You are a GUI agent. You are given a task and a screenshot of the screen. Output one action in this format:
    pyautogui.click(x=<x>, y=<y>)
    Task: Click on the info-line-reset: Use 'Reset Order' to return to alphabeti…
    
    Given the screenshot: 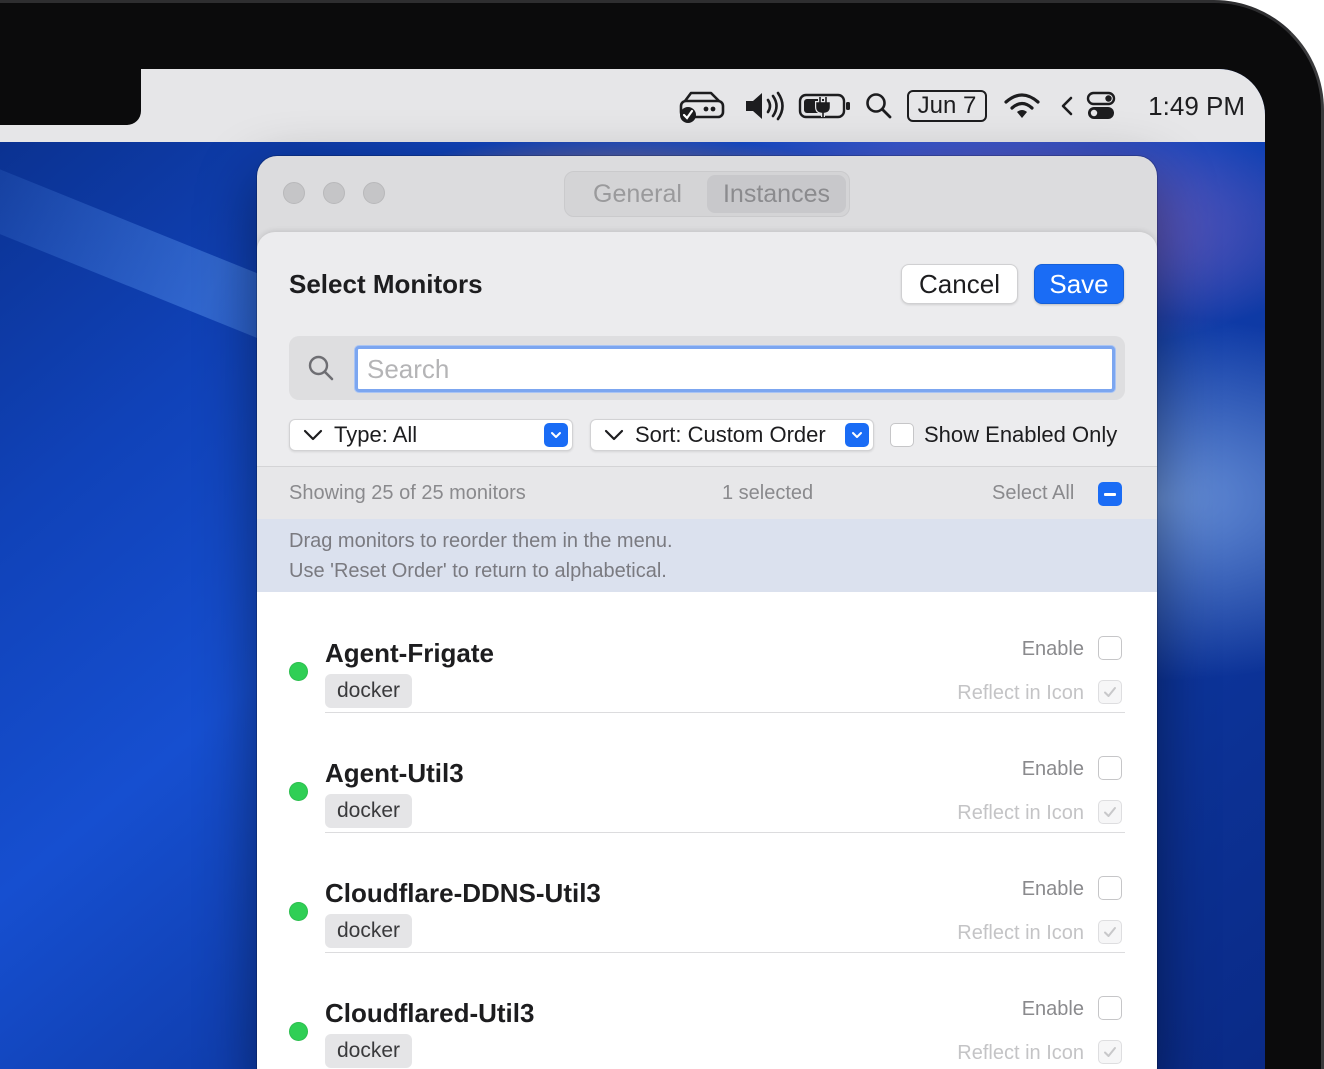 What is the action you would take?
    pyautogui.click(x=478, y=571)
    